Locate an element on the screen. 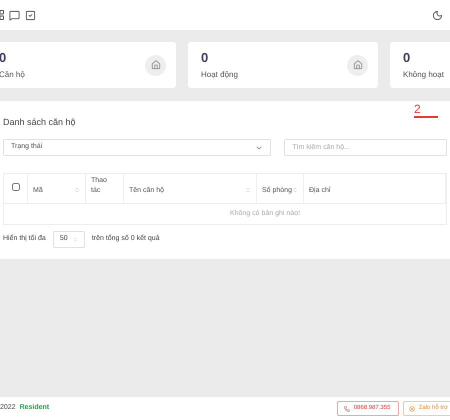 This screenshot has width=450, height=420. select-all-checkbox is located at coordinates (16, 187).